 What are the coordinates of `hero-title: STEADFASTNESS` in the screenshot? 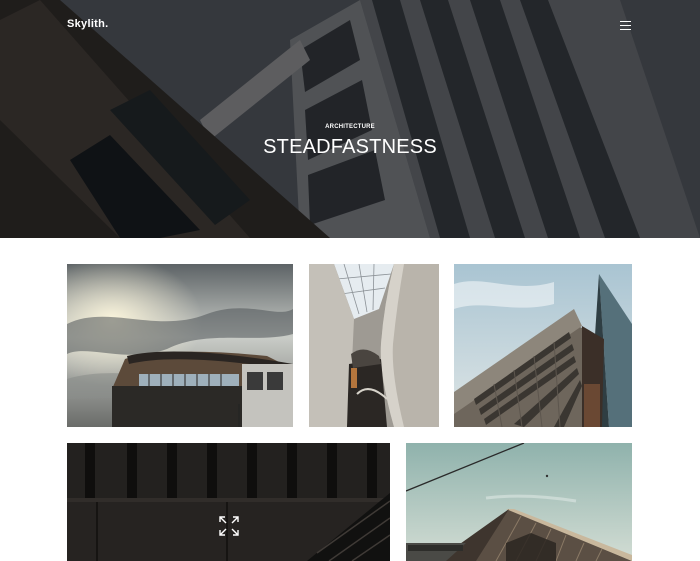 It's located at (350, 147).